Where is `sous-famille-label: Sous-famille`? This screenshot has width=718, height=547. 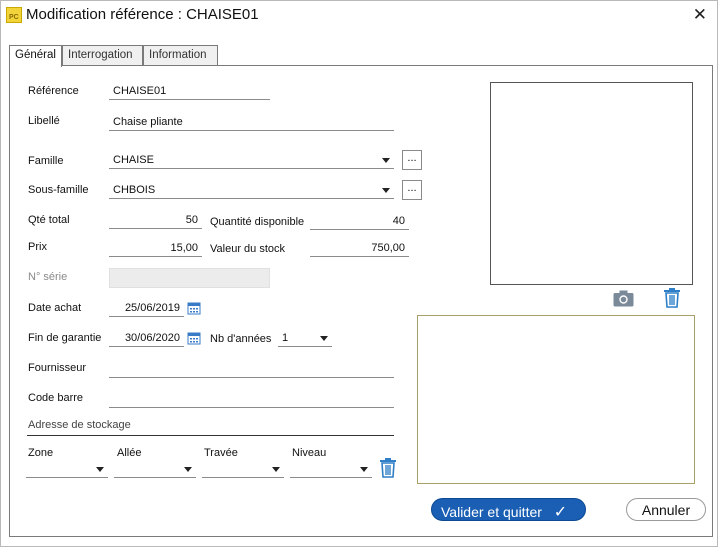
sous-famille-label: Sous-famille is located at coordinates (58, 190).